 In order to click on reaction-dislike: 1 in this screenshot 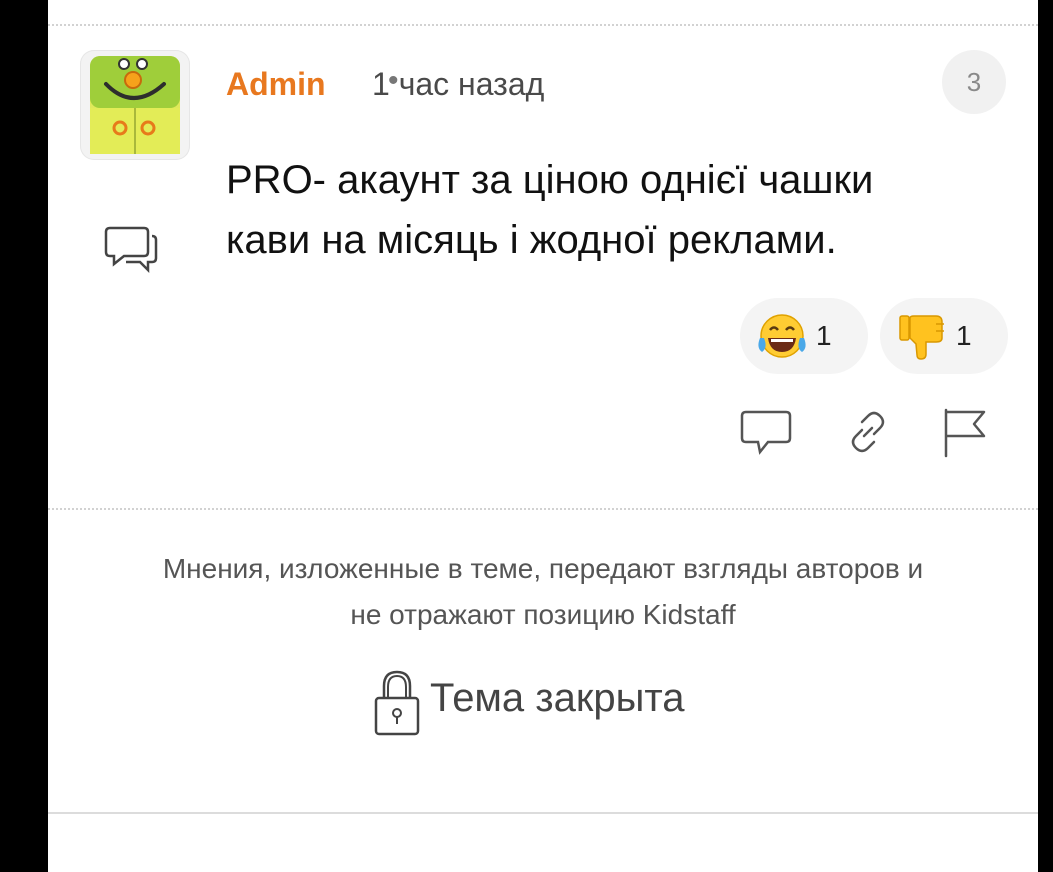, I will do `click(944, 336)`.